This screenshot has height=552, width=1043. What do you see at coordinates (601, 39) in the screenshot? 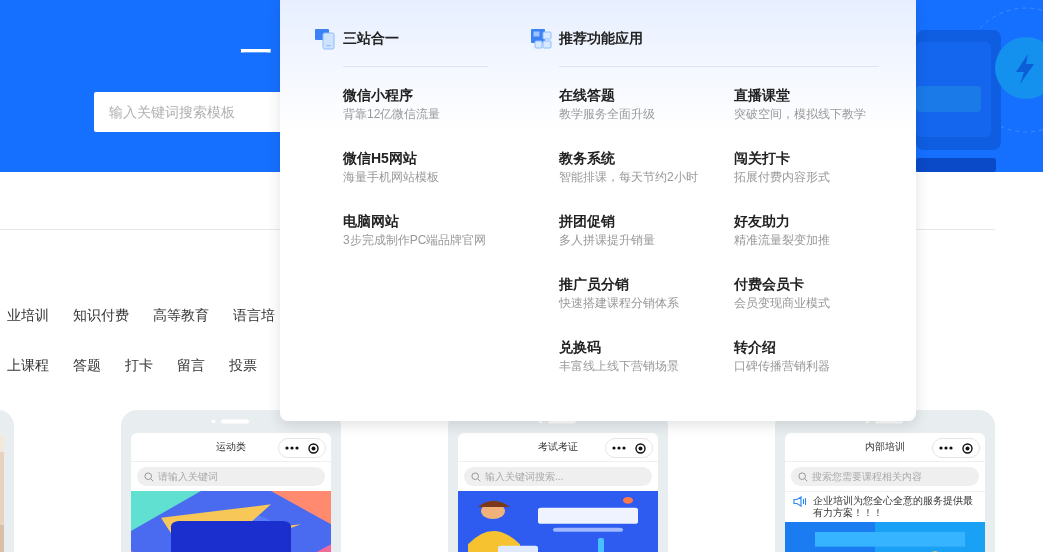
I see `section-heading: 推荐功能应用` at bounding box center [601, 39].